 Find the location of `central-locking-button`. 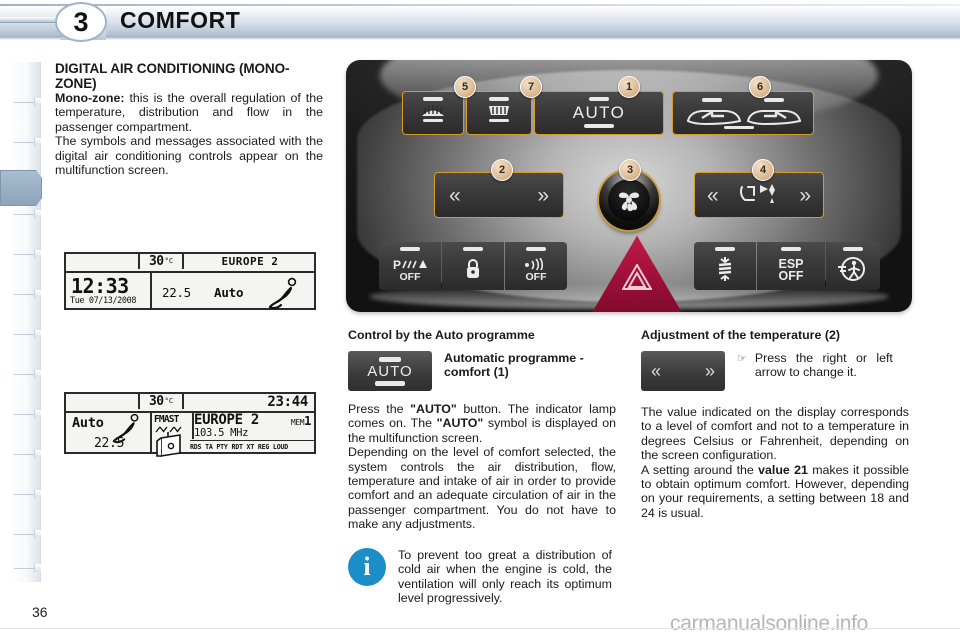

central-locking-button is located at coordinates (473, 266).